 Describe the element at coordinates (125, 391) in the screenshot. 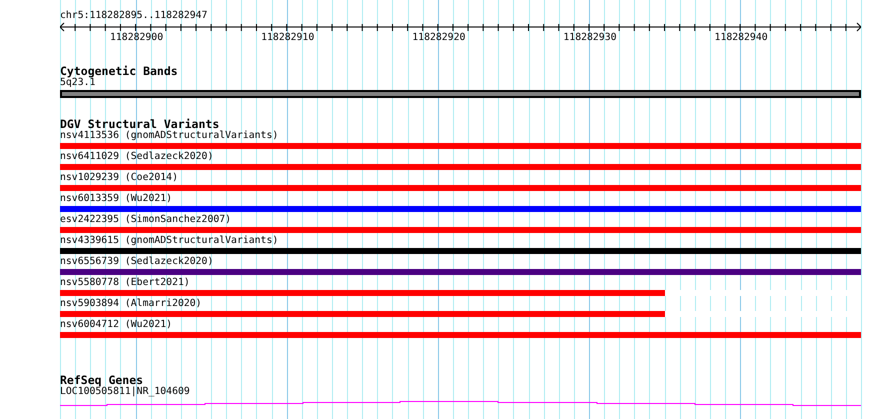

I see `feature-label: LOC100505811|NR_104609` at that location.